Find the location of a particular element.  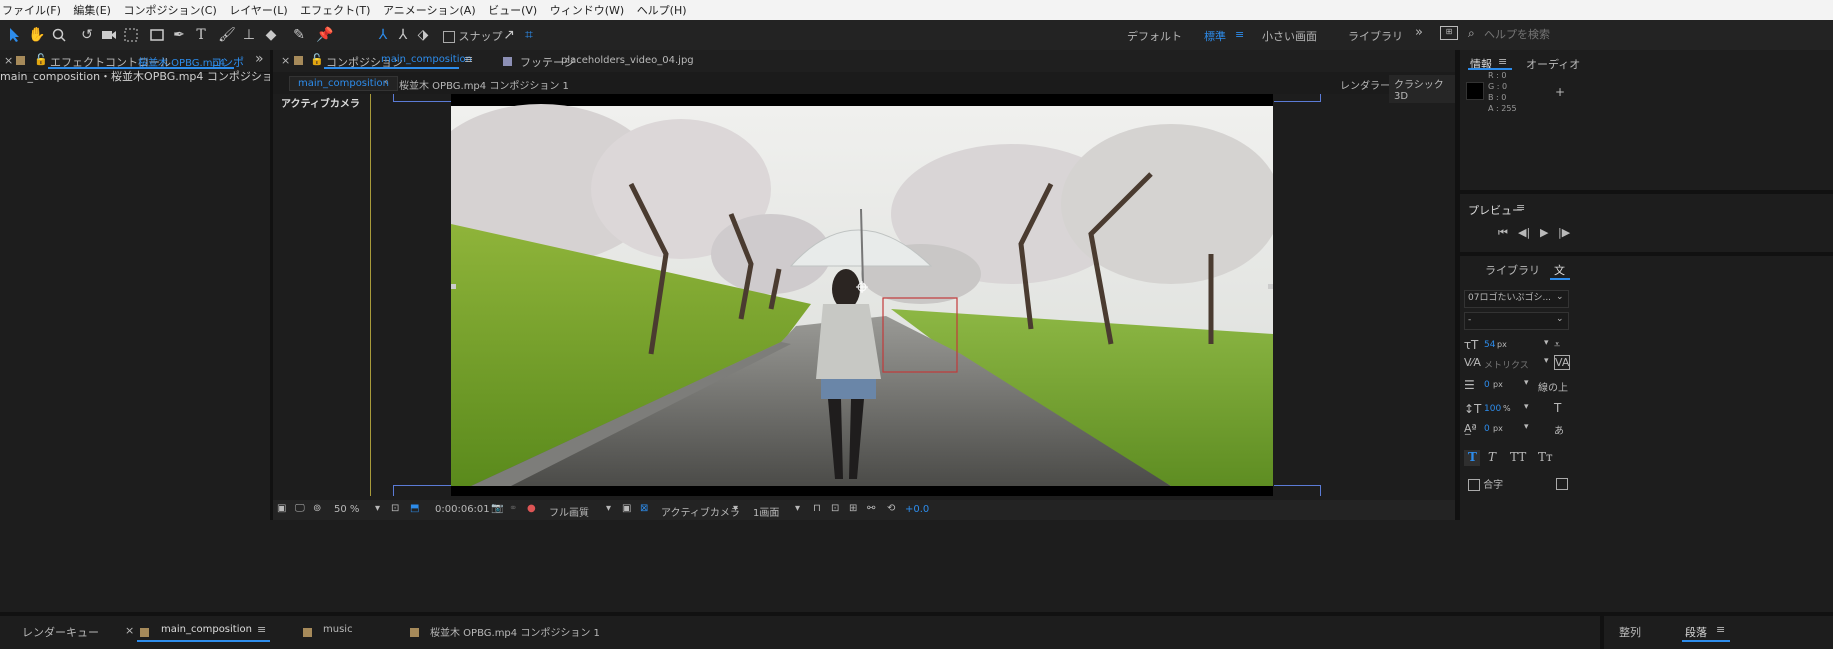

type-tool-icon: T is located at coordinates (201, 35).